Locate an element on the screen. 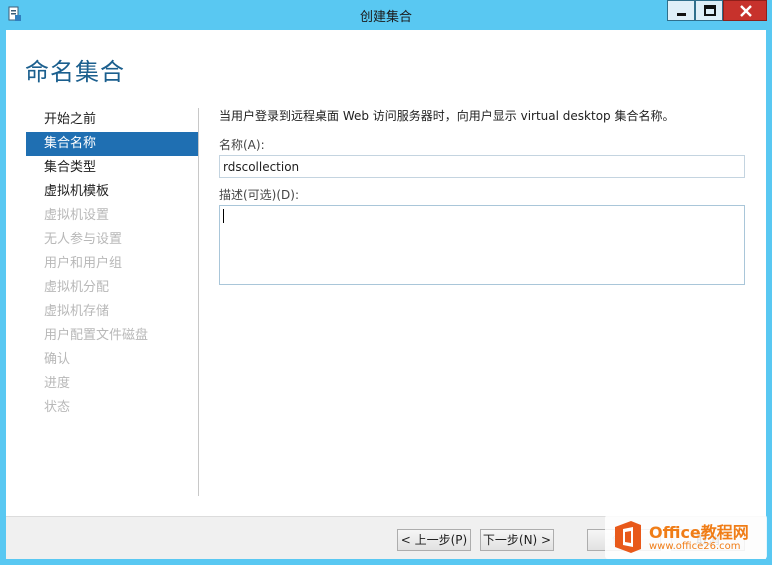 The height and width of the screenshot is (565, 772). watermark: Office教程网 www.office26.com is located at coordinates (686, 537).